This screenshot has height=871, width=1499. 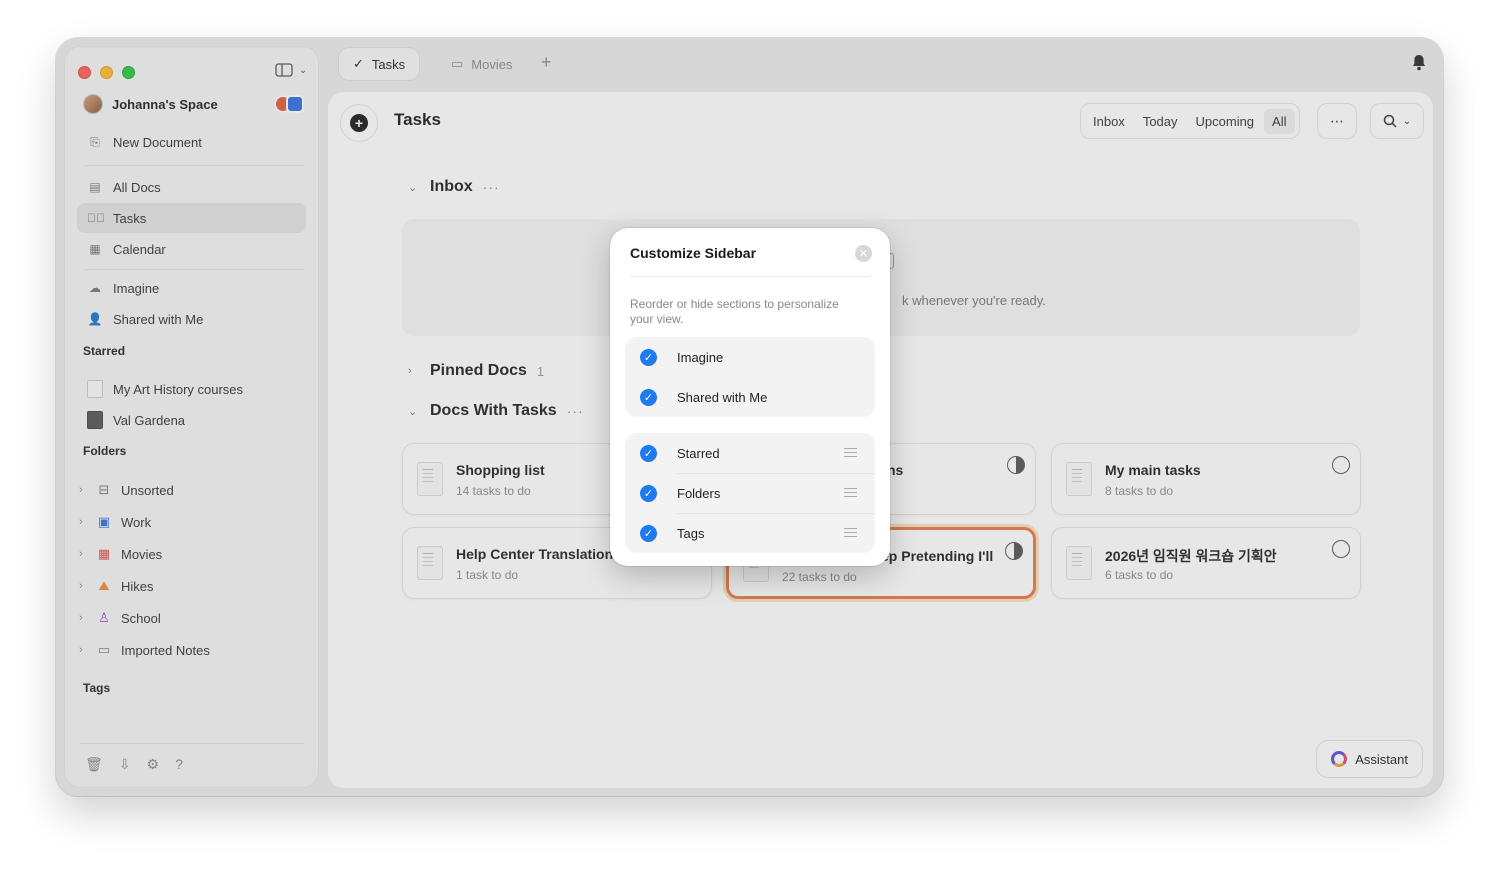 I want to click on popover-title: Customize Sidebar, so click(x=693, y=253).